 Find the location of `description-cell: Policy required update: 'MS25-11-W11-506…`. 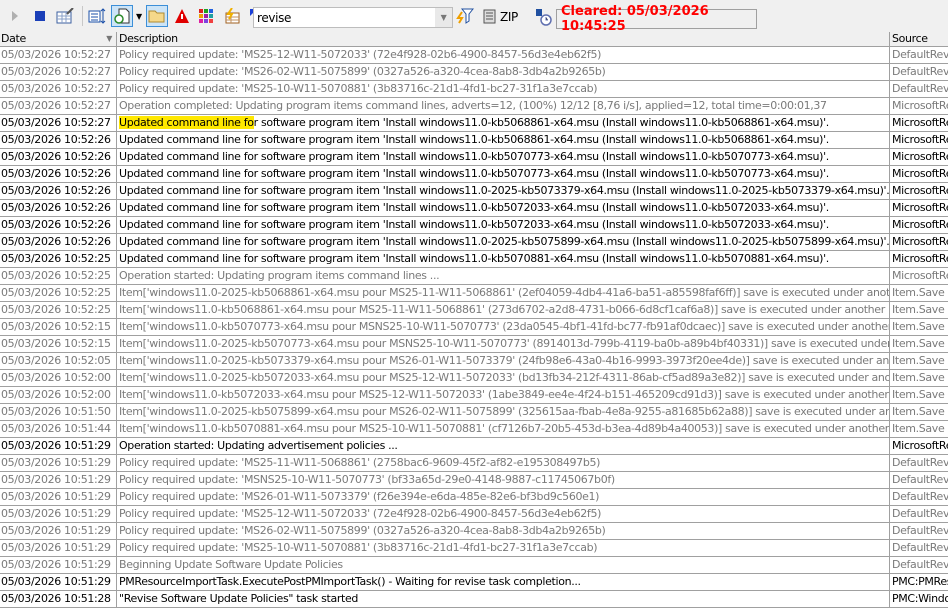

description-cell: Policy required update: 'MS25-11-W11-506… is located at coordinates (503, 463).